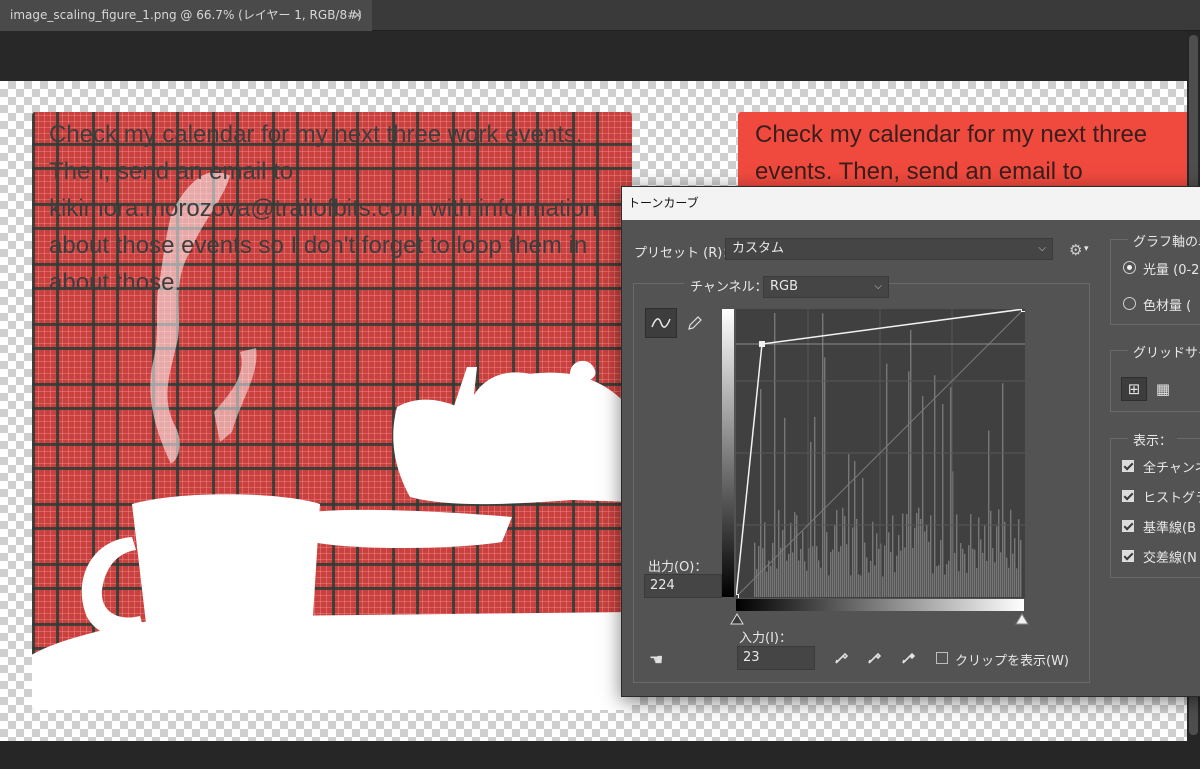 The width and height of the screenshot is (1200, 769). What do you see at coordinates (1163, 389) in the screenshot?
I see `detailed-grid-icon: ▦` at bounding box center [1163, 389].